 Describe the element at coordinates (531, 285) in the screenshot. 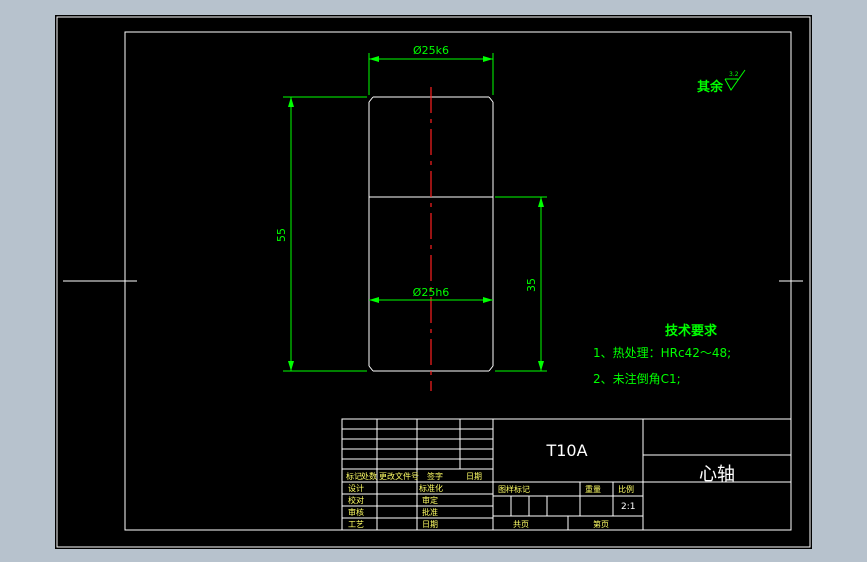

I see `dim-lower-length-text: 35` at that location.